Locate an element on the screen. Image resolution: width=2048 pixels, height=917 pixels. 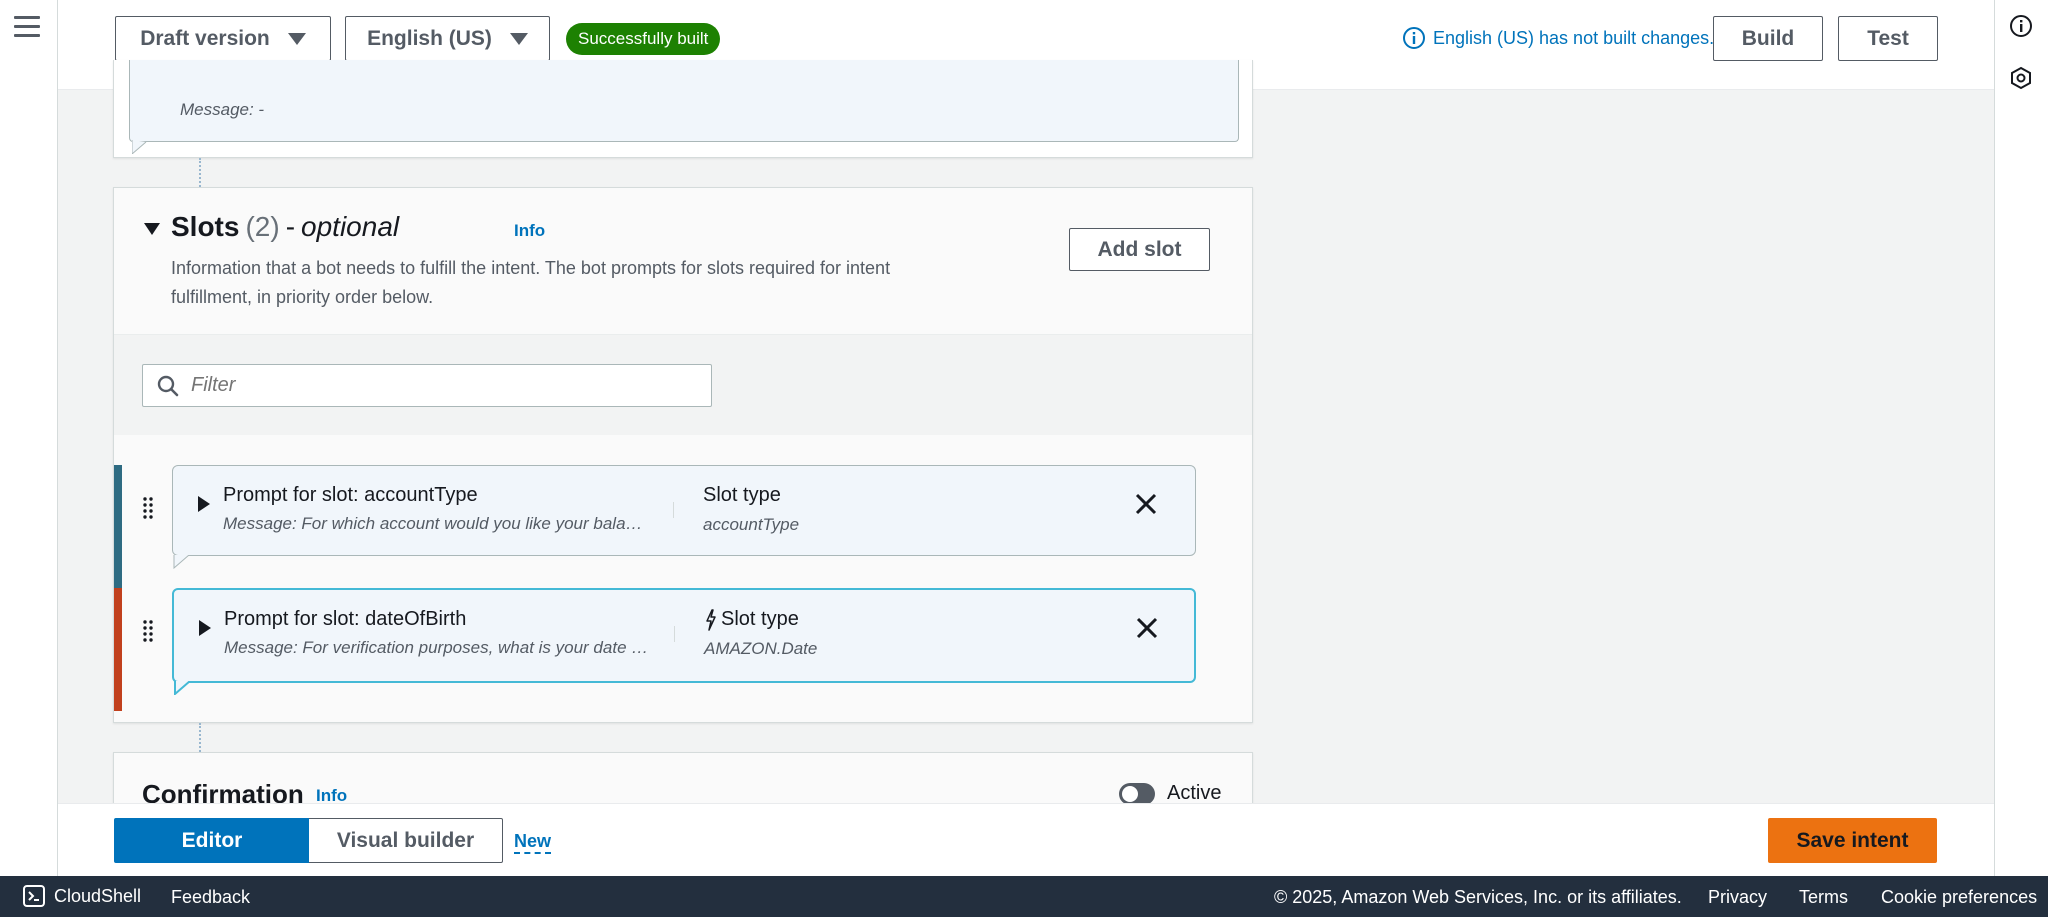
test-button: Test is located at coordinates (1888, 38).